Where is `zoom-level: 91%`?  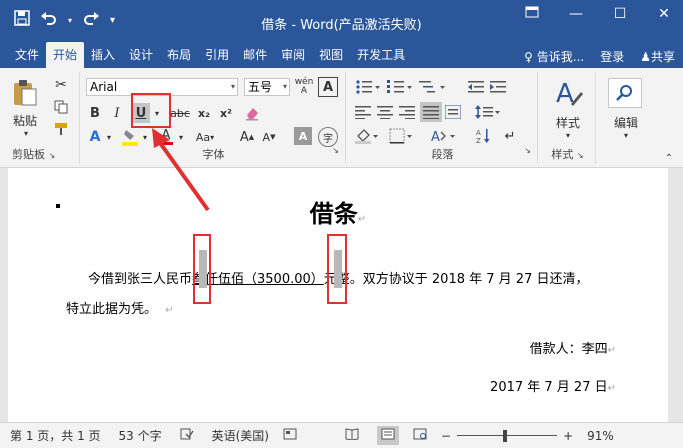
zoom-level: 91% is located at coordinates (600, 436).